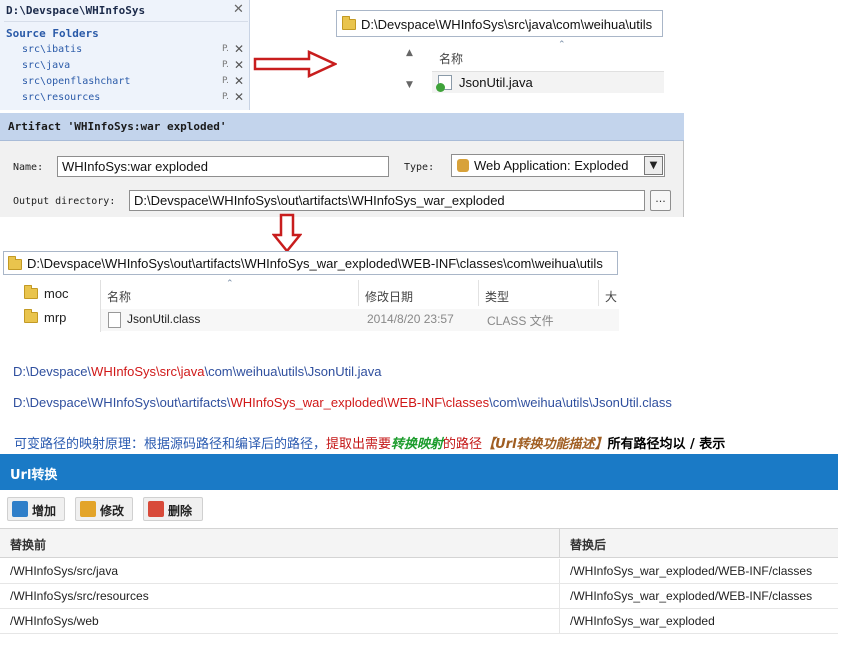 The image size is (859, 648). I want to click on column-header-modified: 修改日期, so click(419, 293).